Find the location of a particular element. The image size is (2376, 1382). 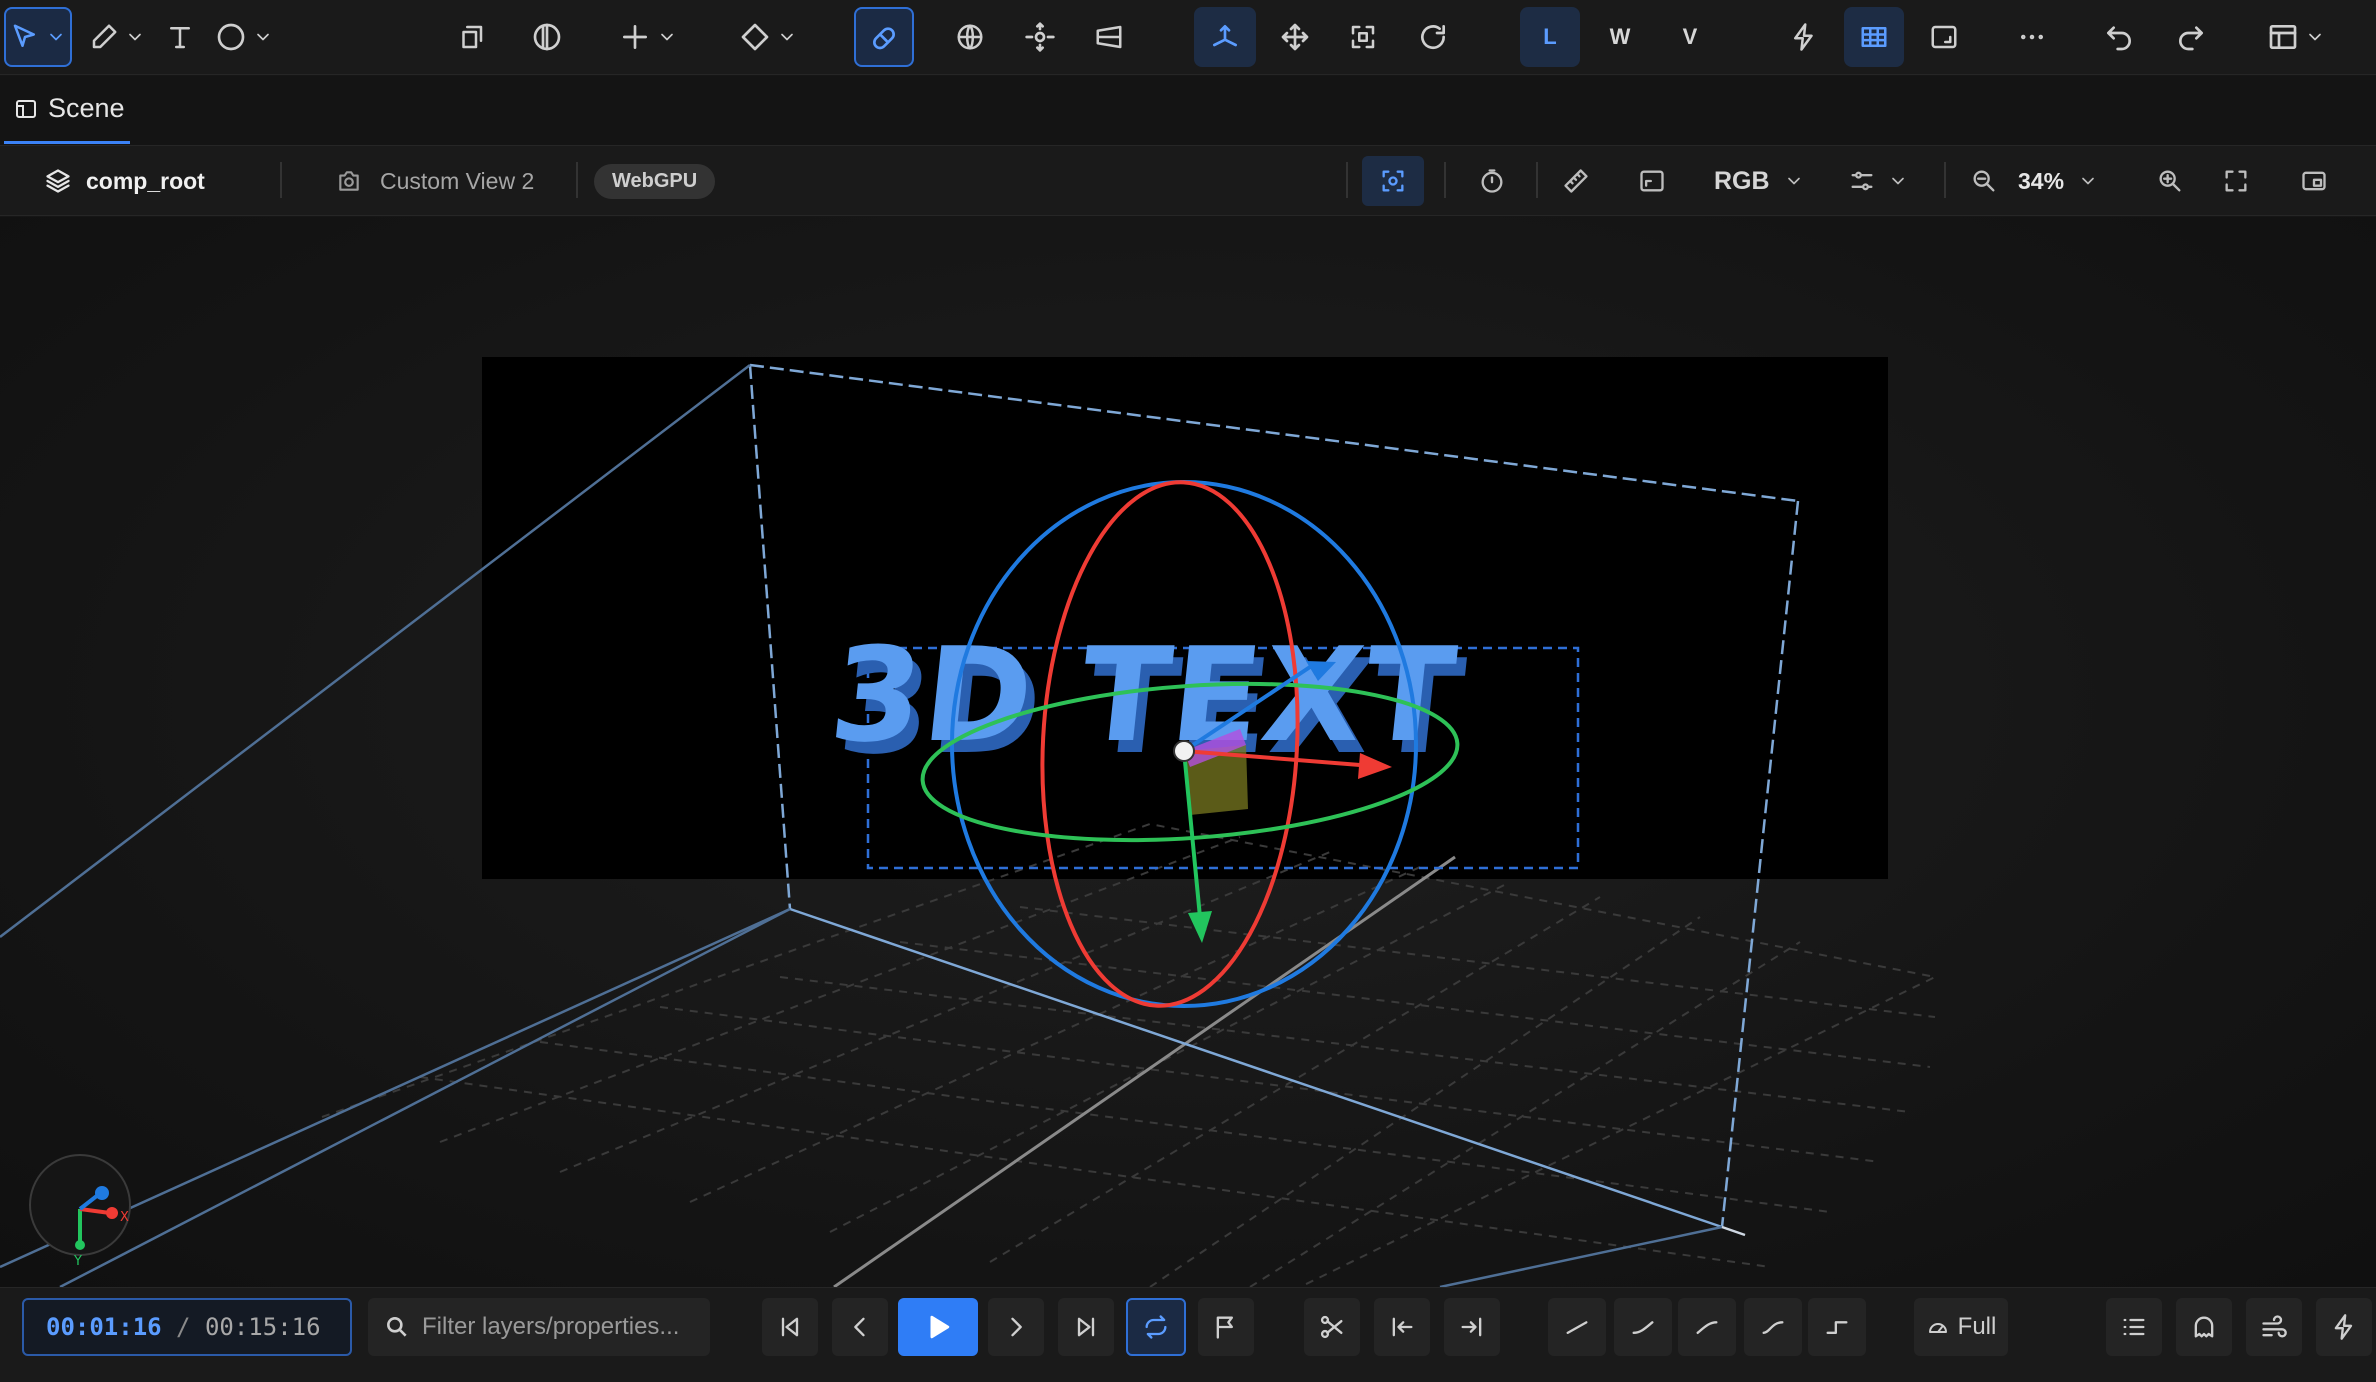

widget-y-label: Y is located at coordinates (77, 1261).